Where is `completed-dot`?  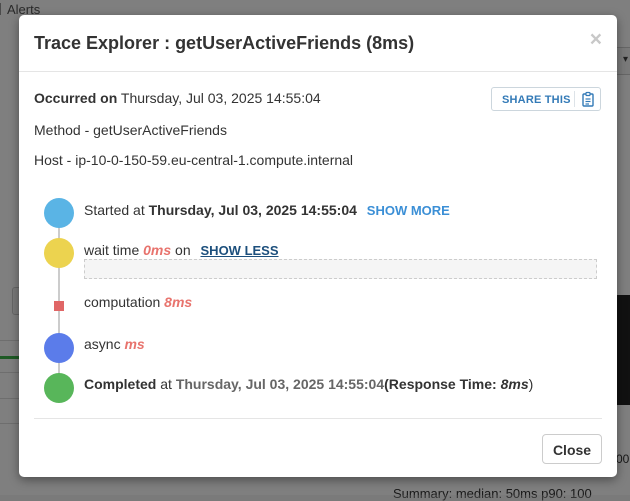
completed-dot is located at coordinates (59, 388).